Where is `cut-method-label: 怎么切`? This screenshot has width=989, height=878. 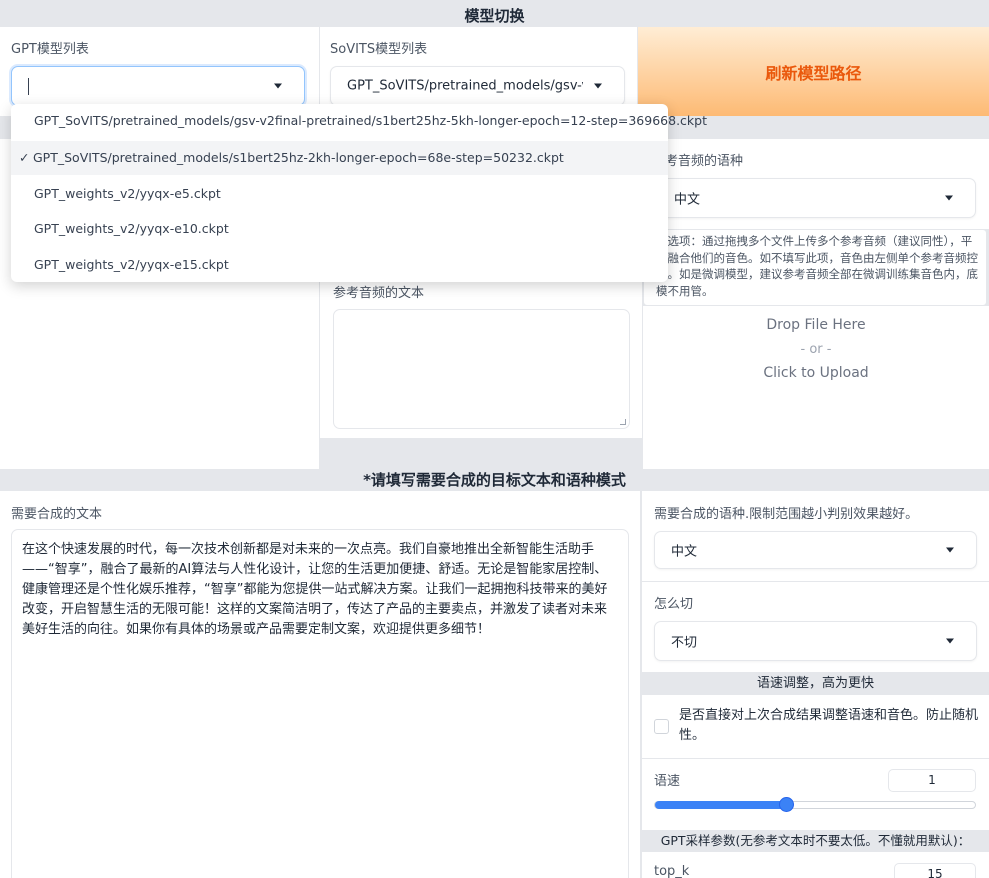
cut-method-label: 怎么切 is located at coordinates (674, 604).